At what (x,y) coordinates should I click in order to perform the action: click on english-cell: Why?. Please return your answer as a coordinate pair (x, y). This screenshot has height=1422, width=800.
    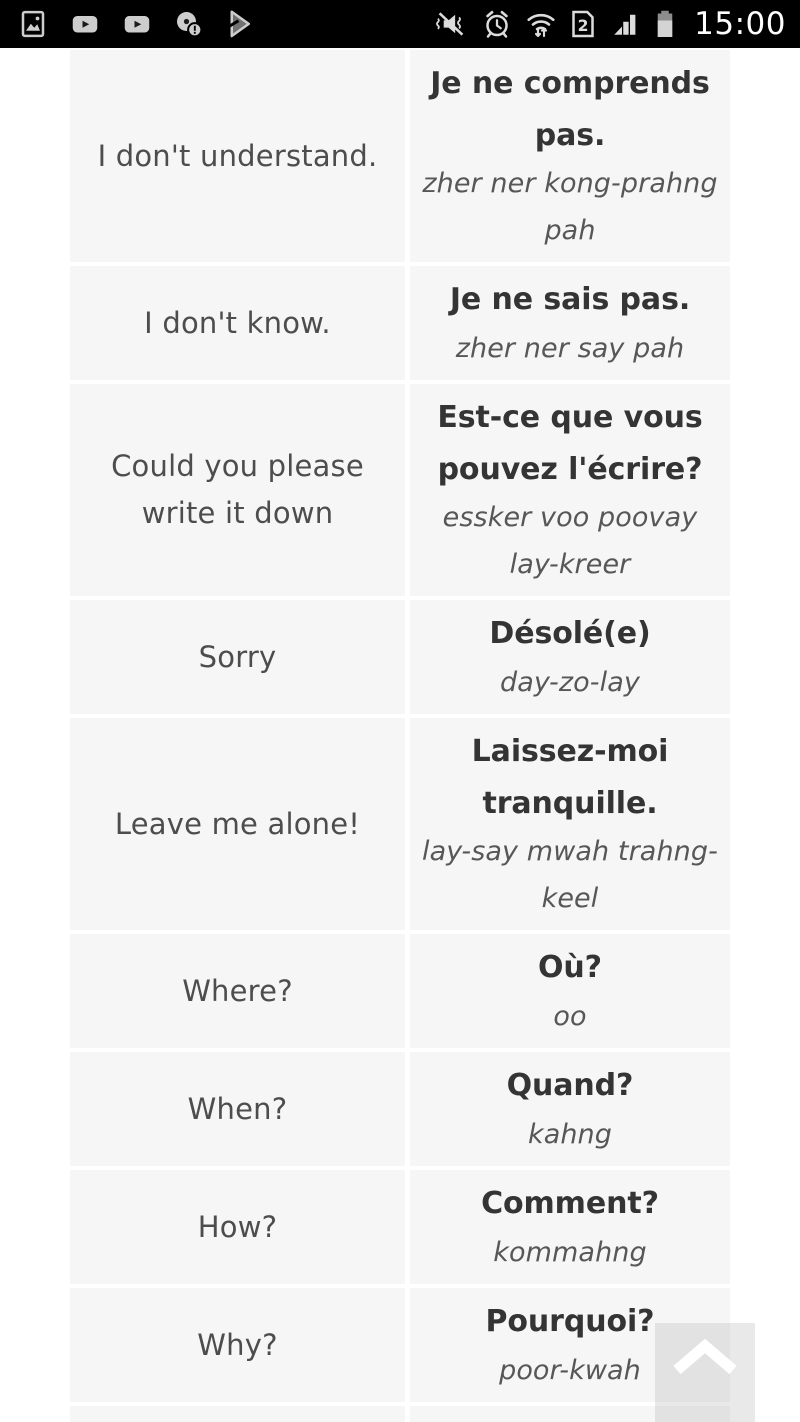
    Looking at the image, I should click on (237, 1345).